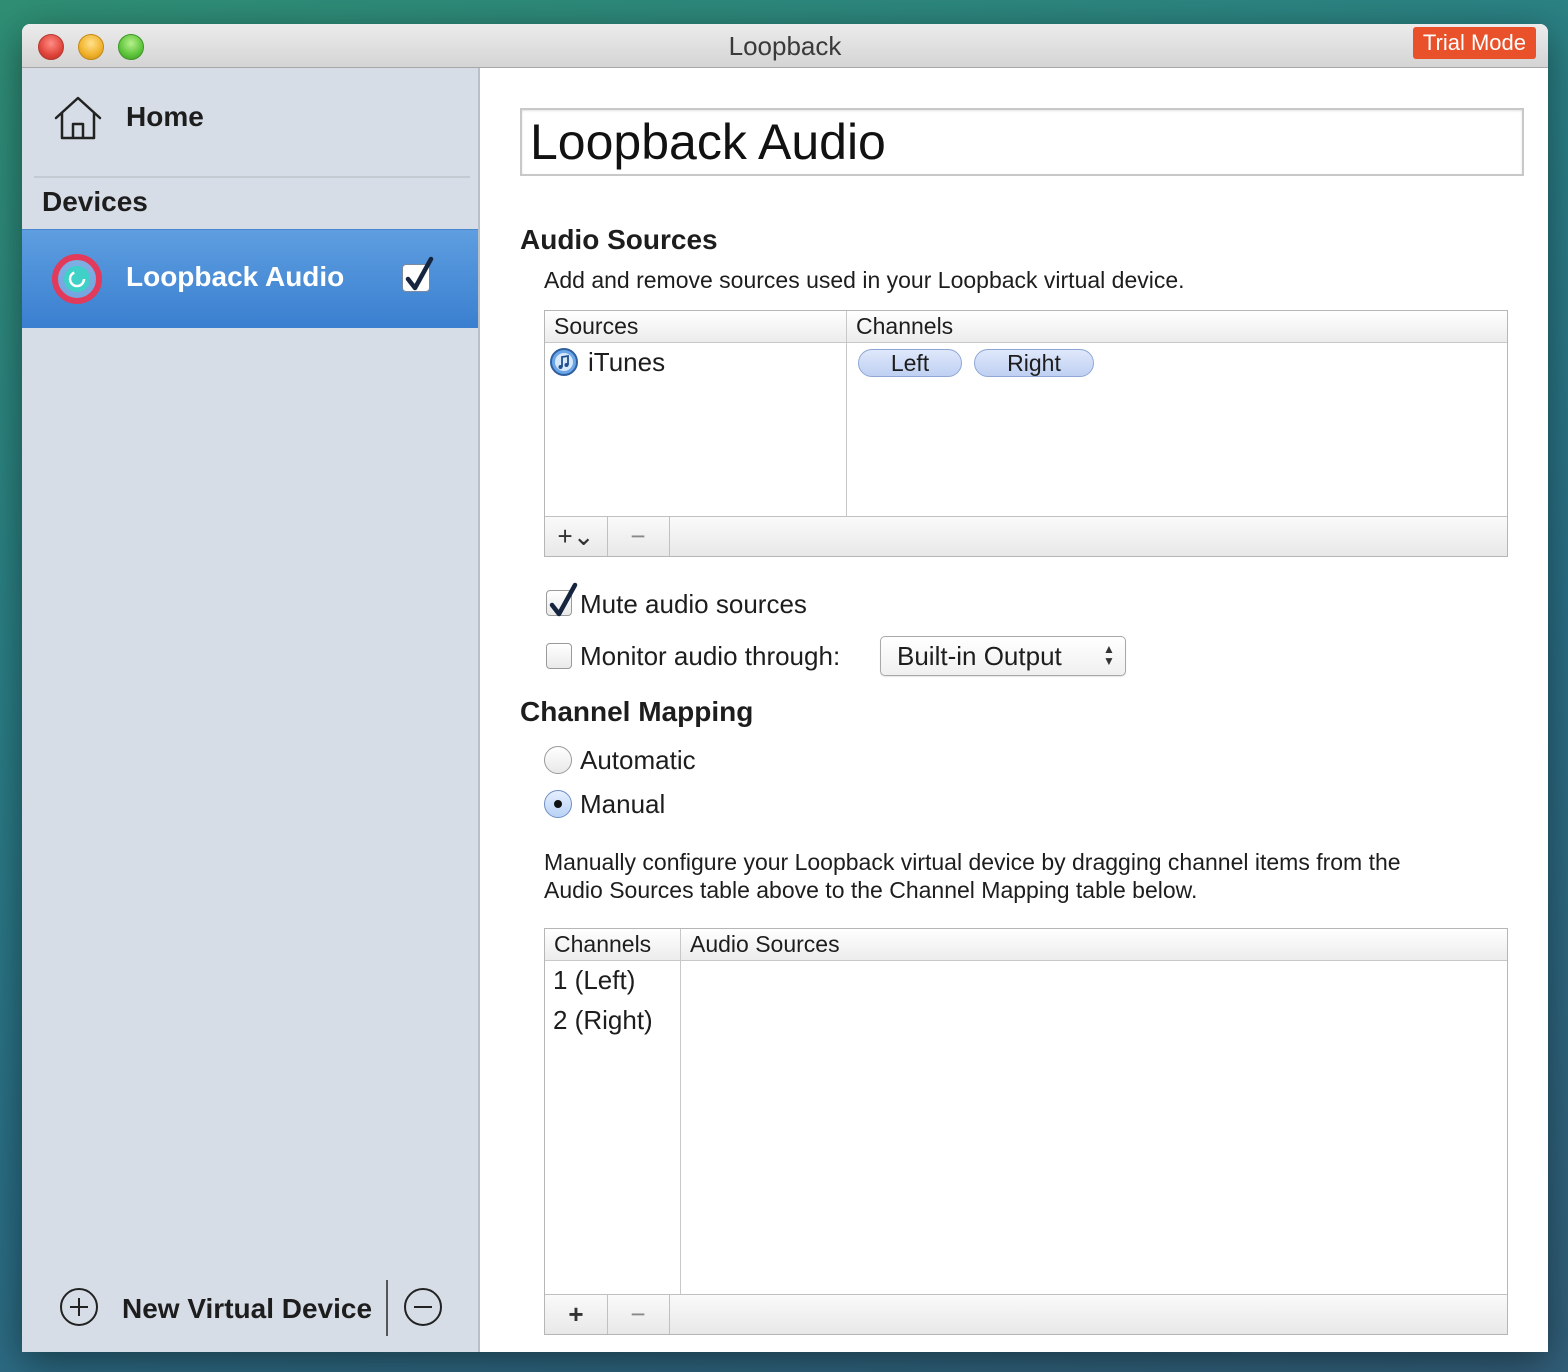 The width and height of the screenshot is (1568, 1372). I want to click on radio-selected-dot, so click(558, 804).